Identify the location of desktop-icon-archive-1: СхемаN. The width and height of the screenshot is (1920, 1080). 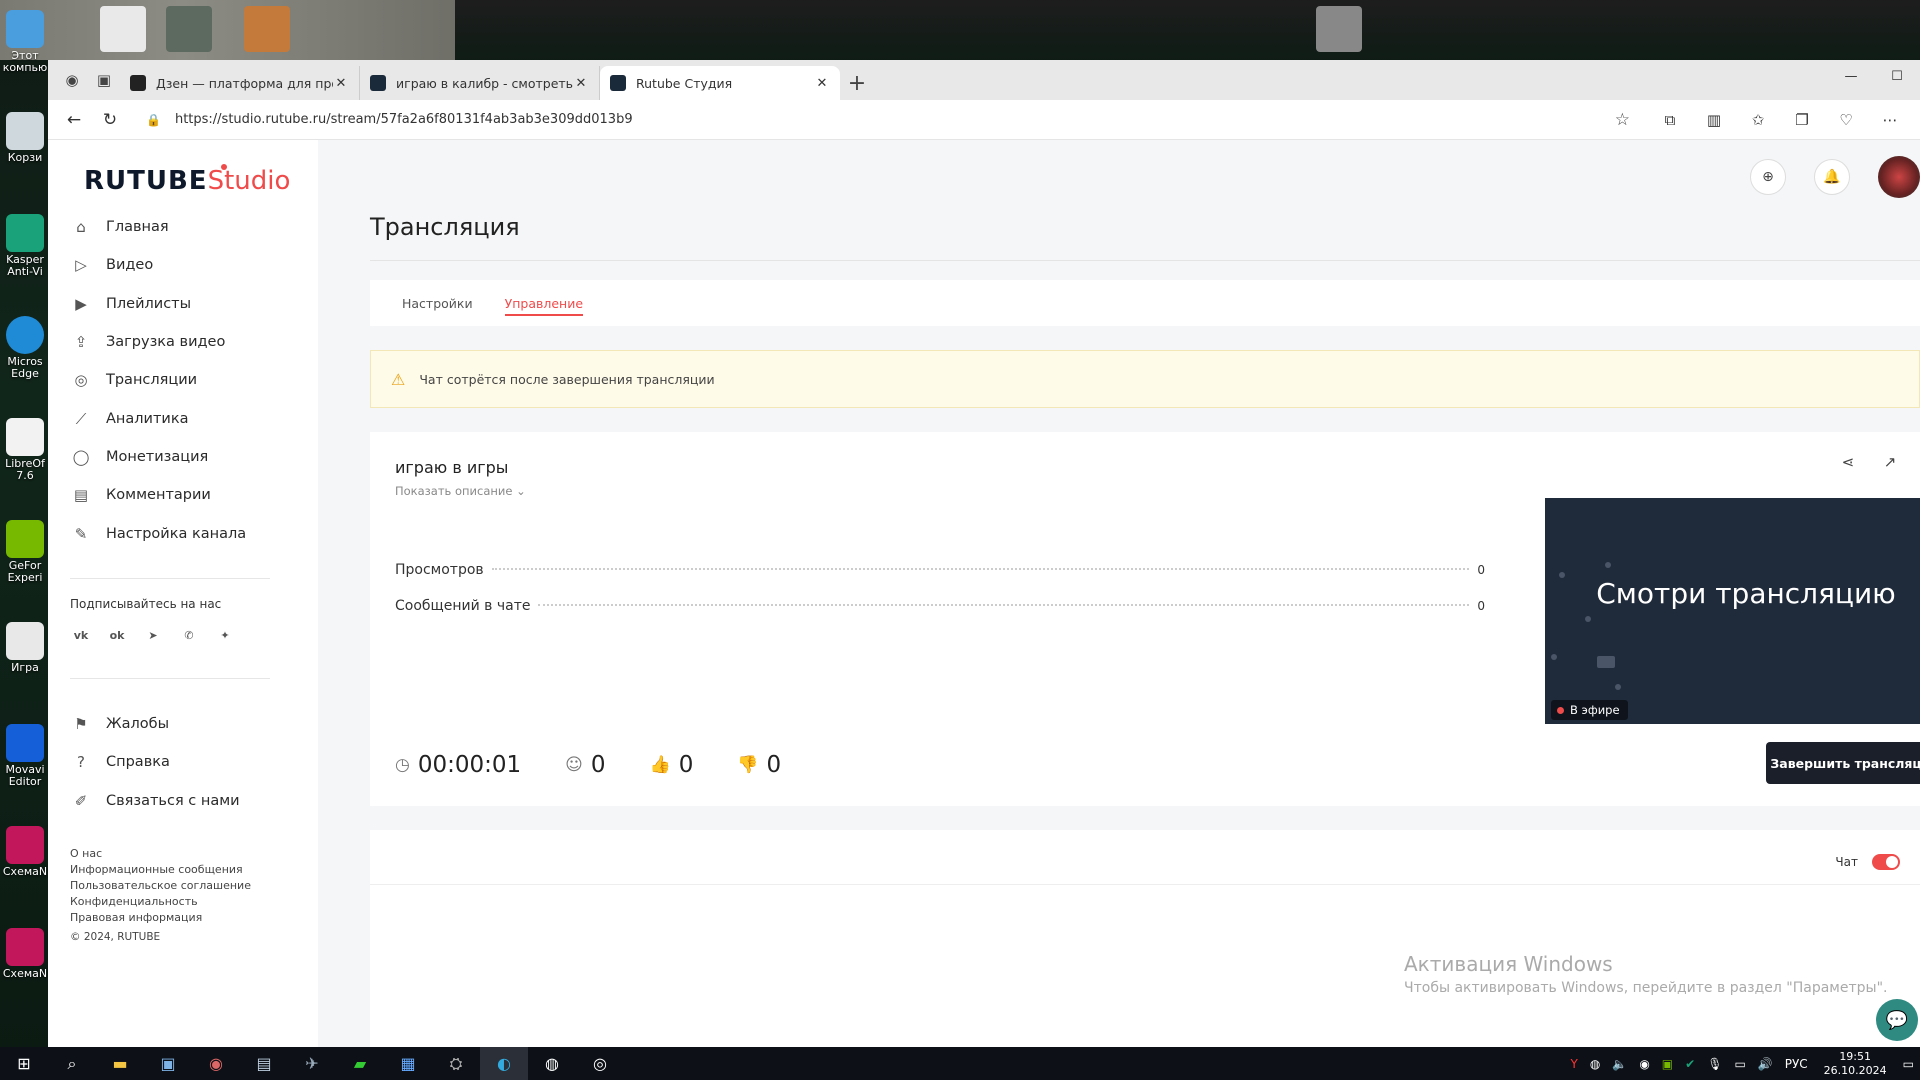
(25, 852).